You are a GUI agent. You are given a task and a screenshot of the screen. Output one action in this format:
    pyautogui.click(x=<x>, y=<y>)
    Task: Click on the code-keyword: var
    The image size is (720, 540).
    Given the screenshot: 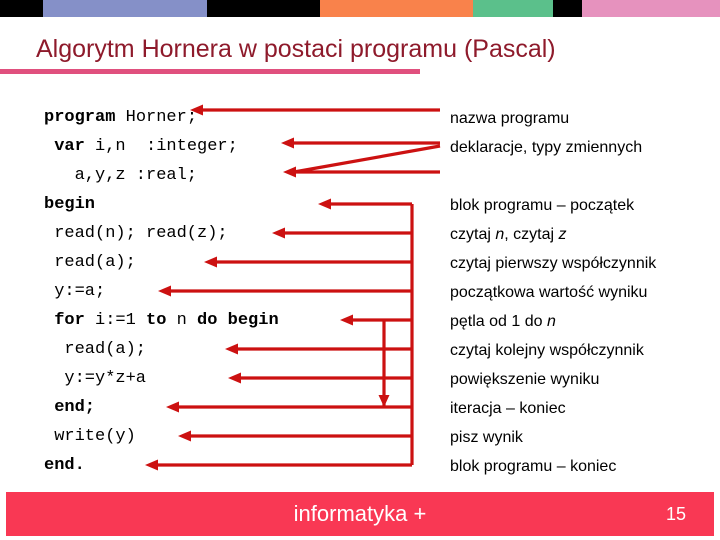 What is the action you would take?
    pyautogui.click(x=69, y=146)
    